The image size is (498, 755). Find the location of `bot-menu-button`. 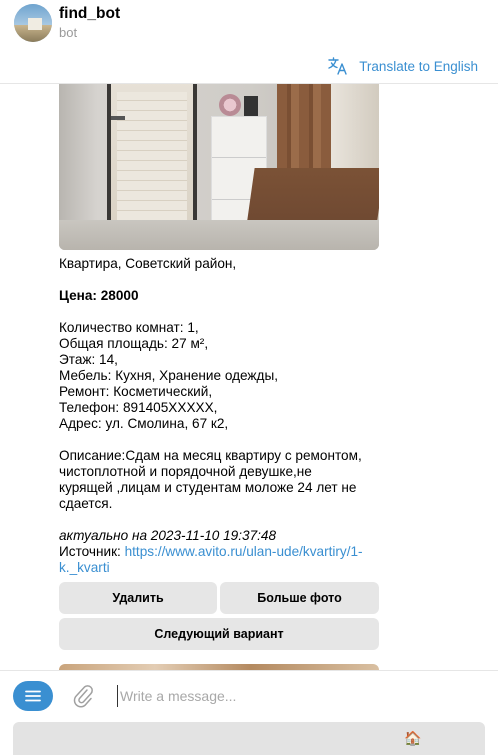

bot-menu-button is located at coordinates (33, 696).